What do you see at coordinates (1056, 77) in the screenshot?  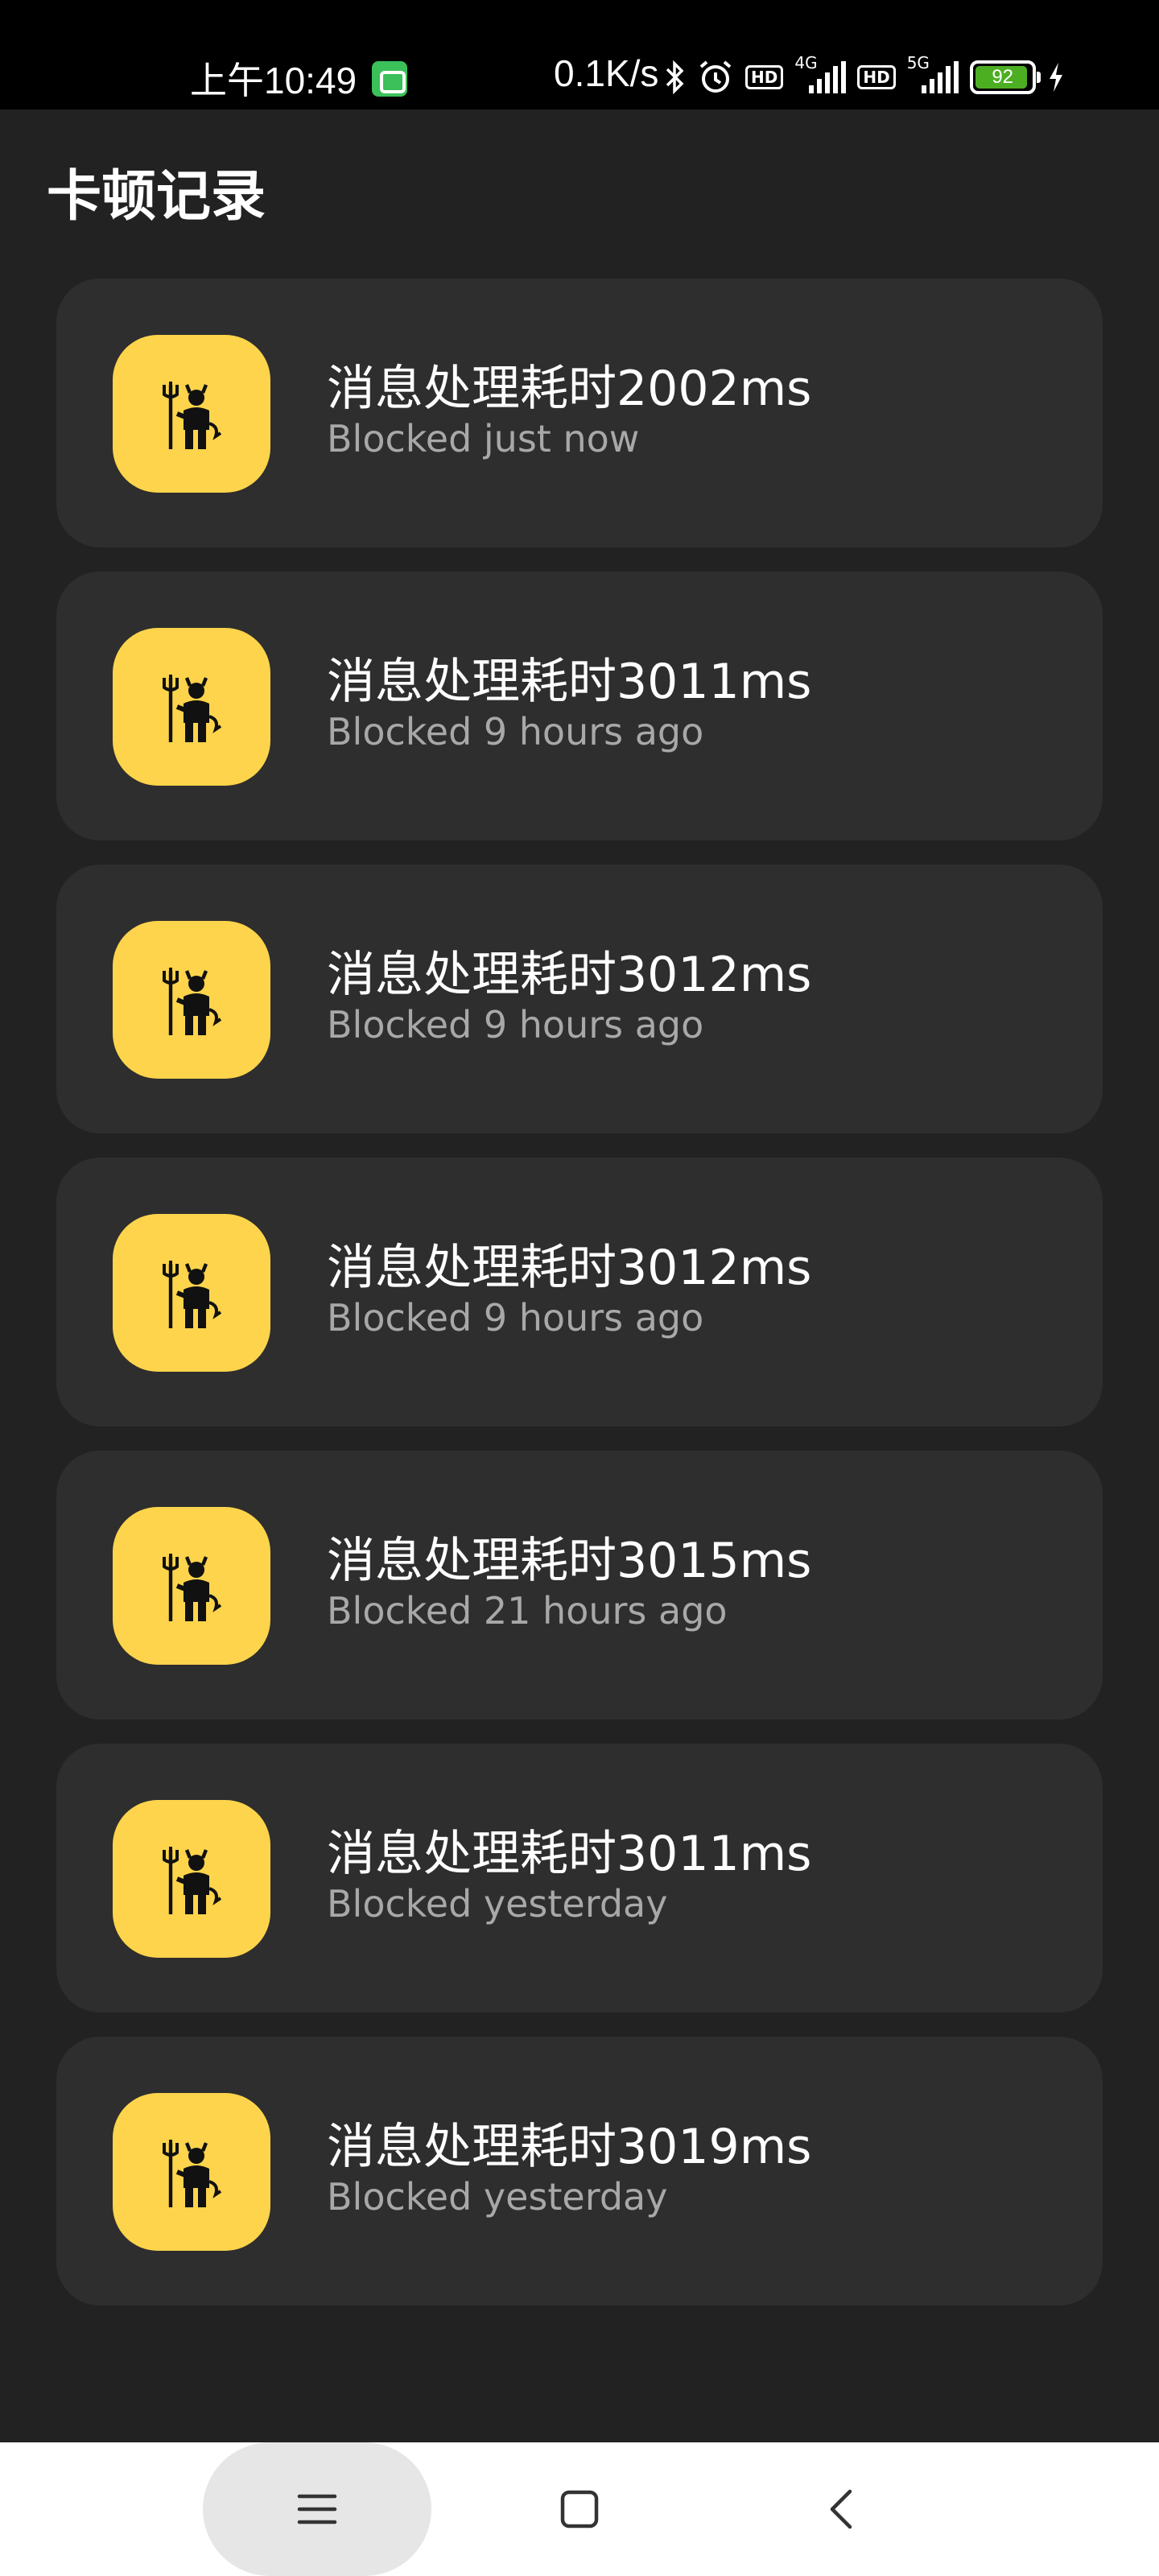 I see `charging-icon` at bounding box center [1056, 77].